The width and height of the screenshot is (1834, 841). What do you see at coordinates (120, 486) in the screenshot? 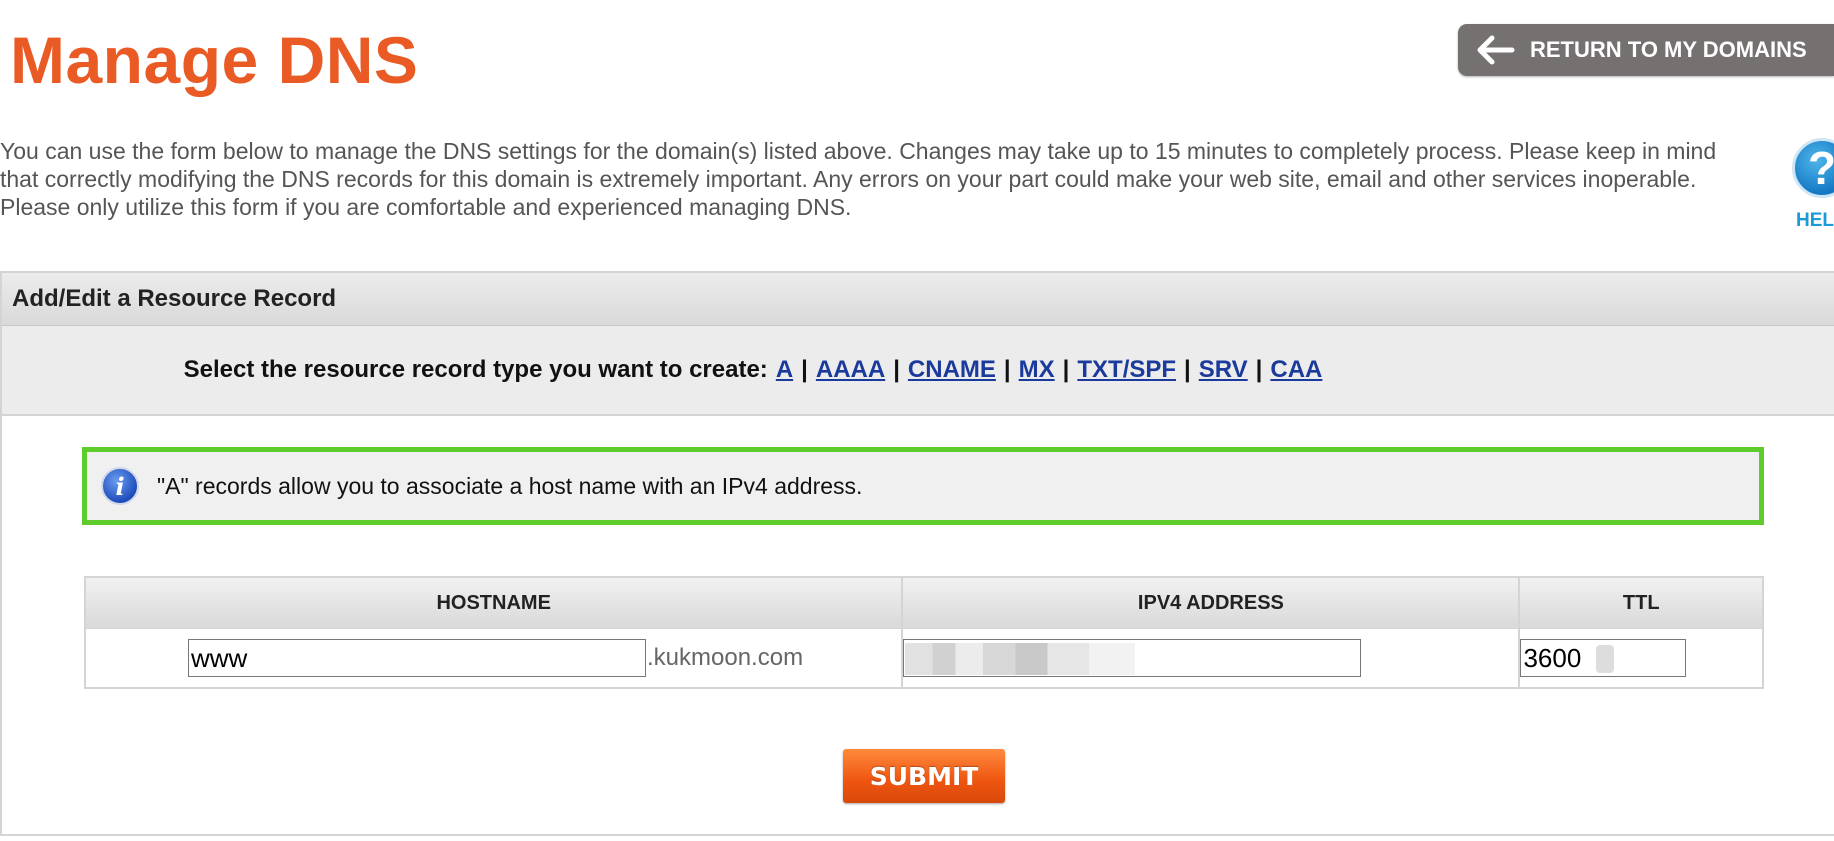
I see `info-icon: i` at bounding box center [120, 486].